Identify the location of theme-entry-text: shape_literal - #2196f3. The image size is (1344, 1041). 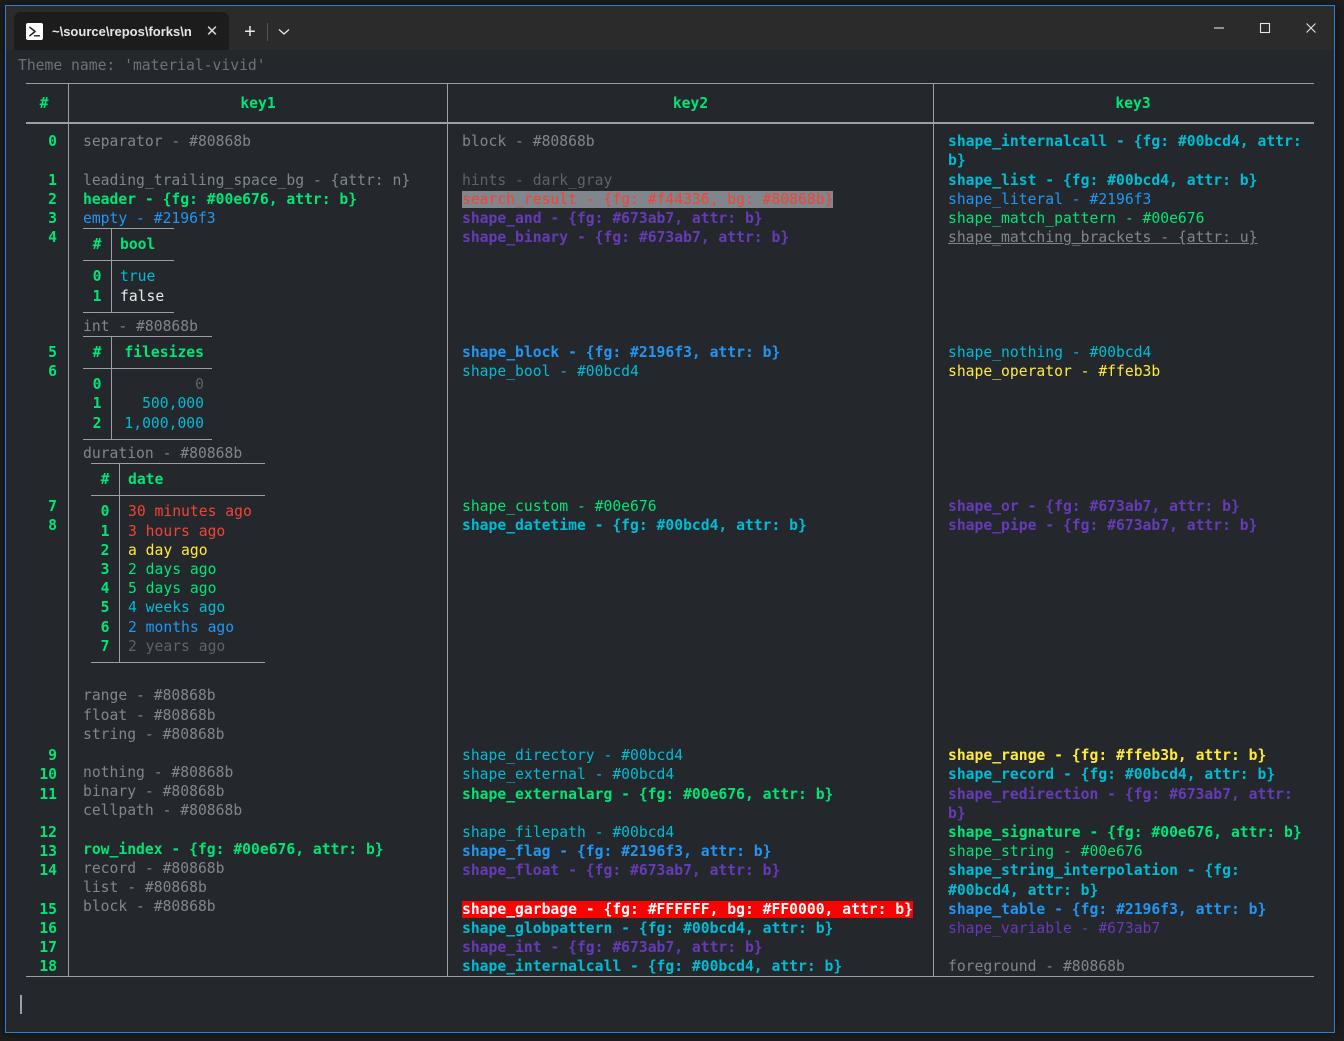
(1050, 199).